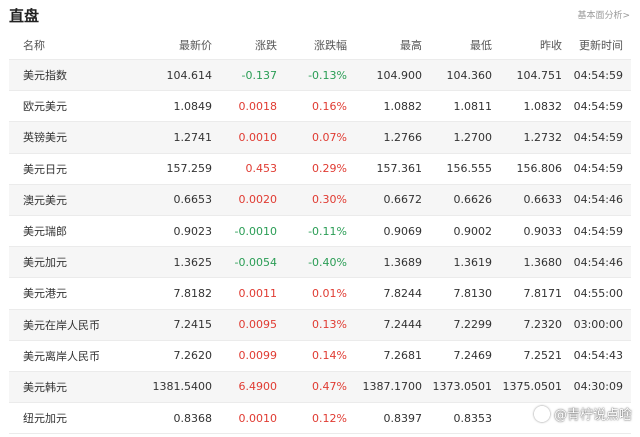  I want to click on cell-name: 美元港元, so click(68, 293).